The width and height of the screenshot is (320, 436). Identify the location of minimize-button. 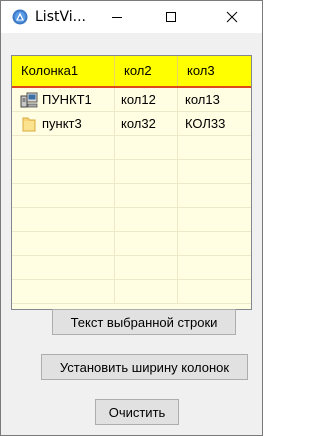
(117, 17).